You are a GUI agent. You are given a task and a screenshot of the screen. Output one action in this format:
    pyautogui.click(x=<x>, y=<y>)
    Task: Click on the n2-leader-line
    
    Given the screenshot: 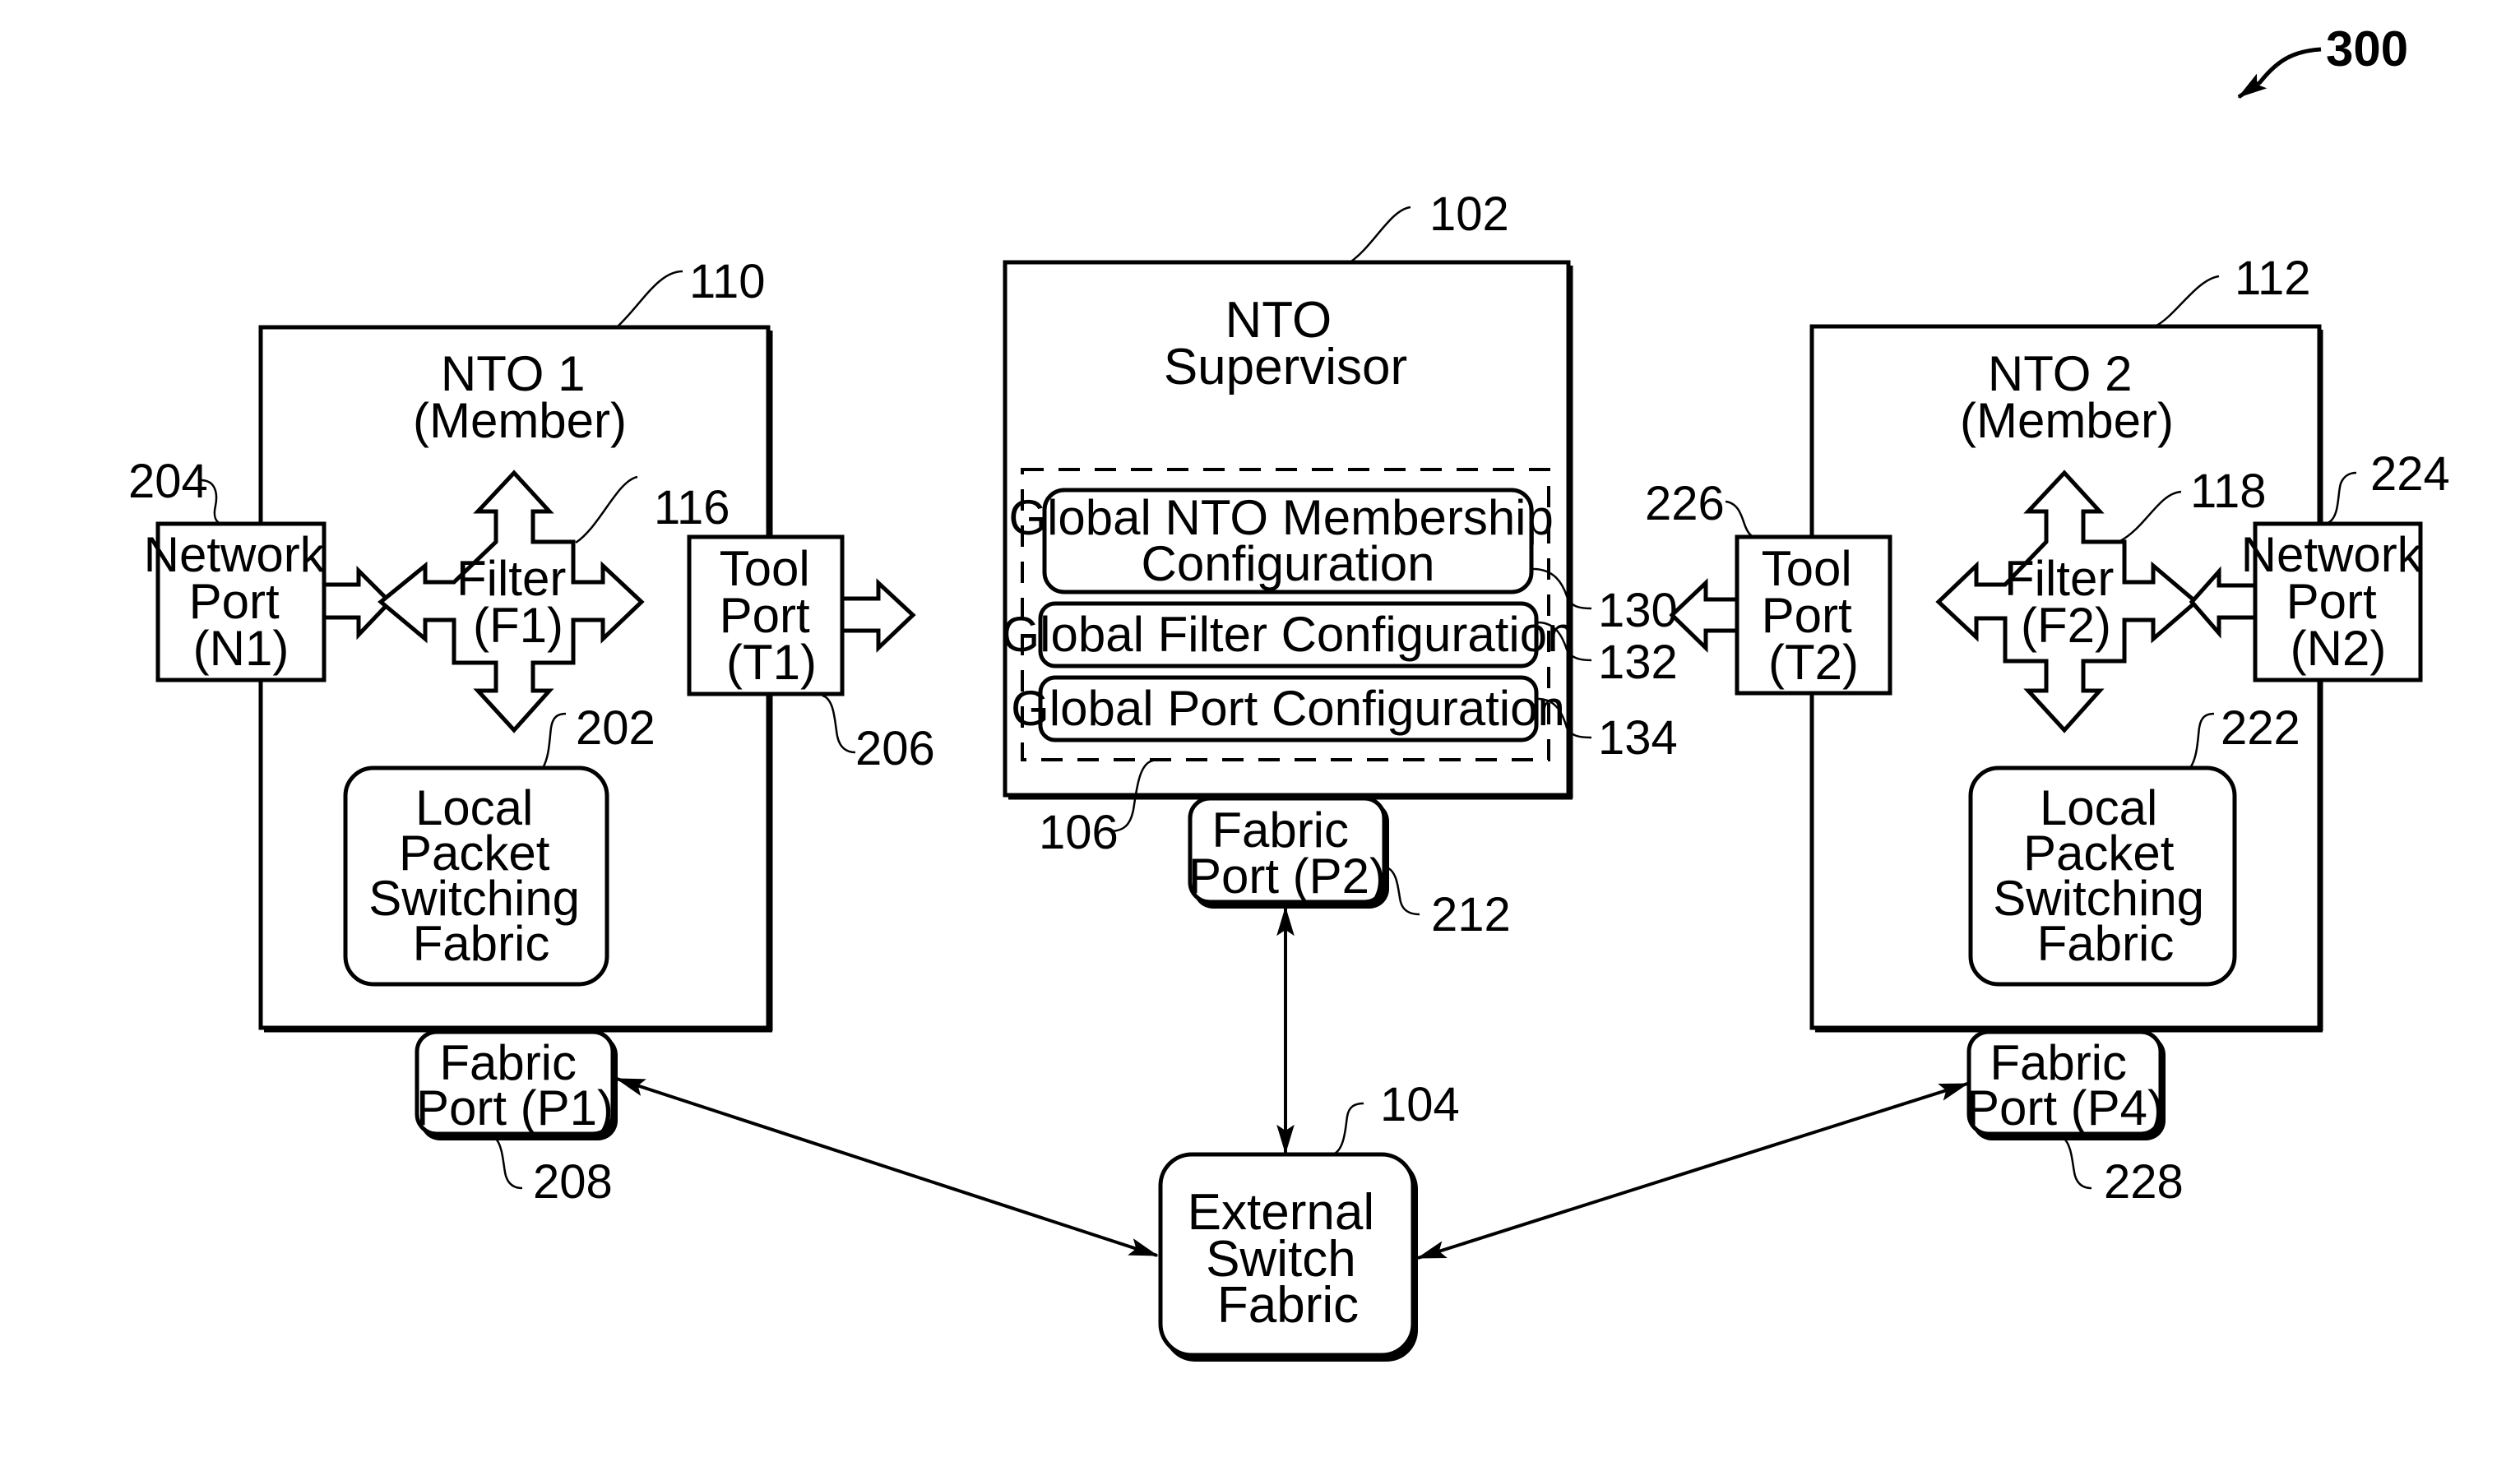 What is the action you would take?
    pyautogui.click(x=2342, y=498)
    